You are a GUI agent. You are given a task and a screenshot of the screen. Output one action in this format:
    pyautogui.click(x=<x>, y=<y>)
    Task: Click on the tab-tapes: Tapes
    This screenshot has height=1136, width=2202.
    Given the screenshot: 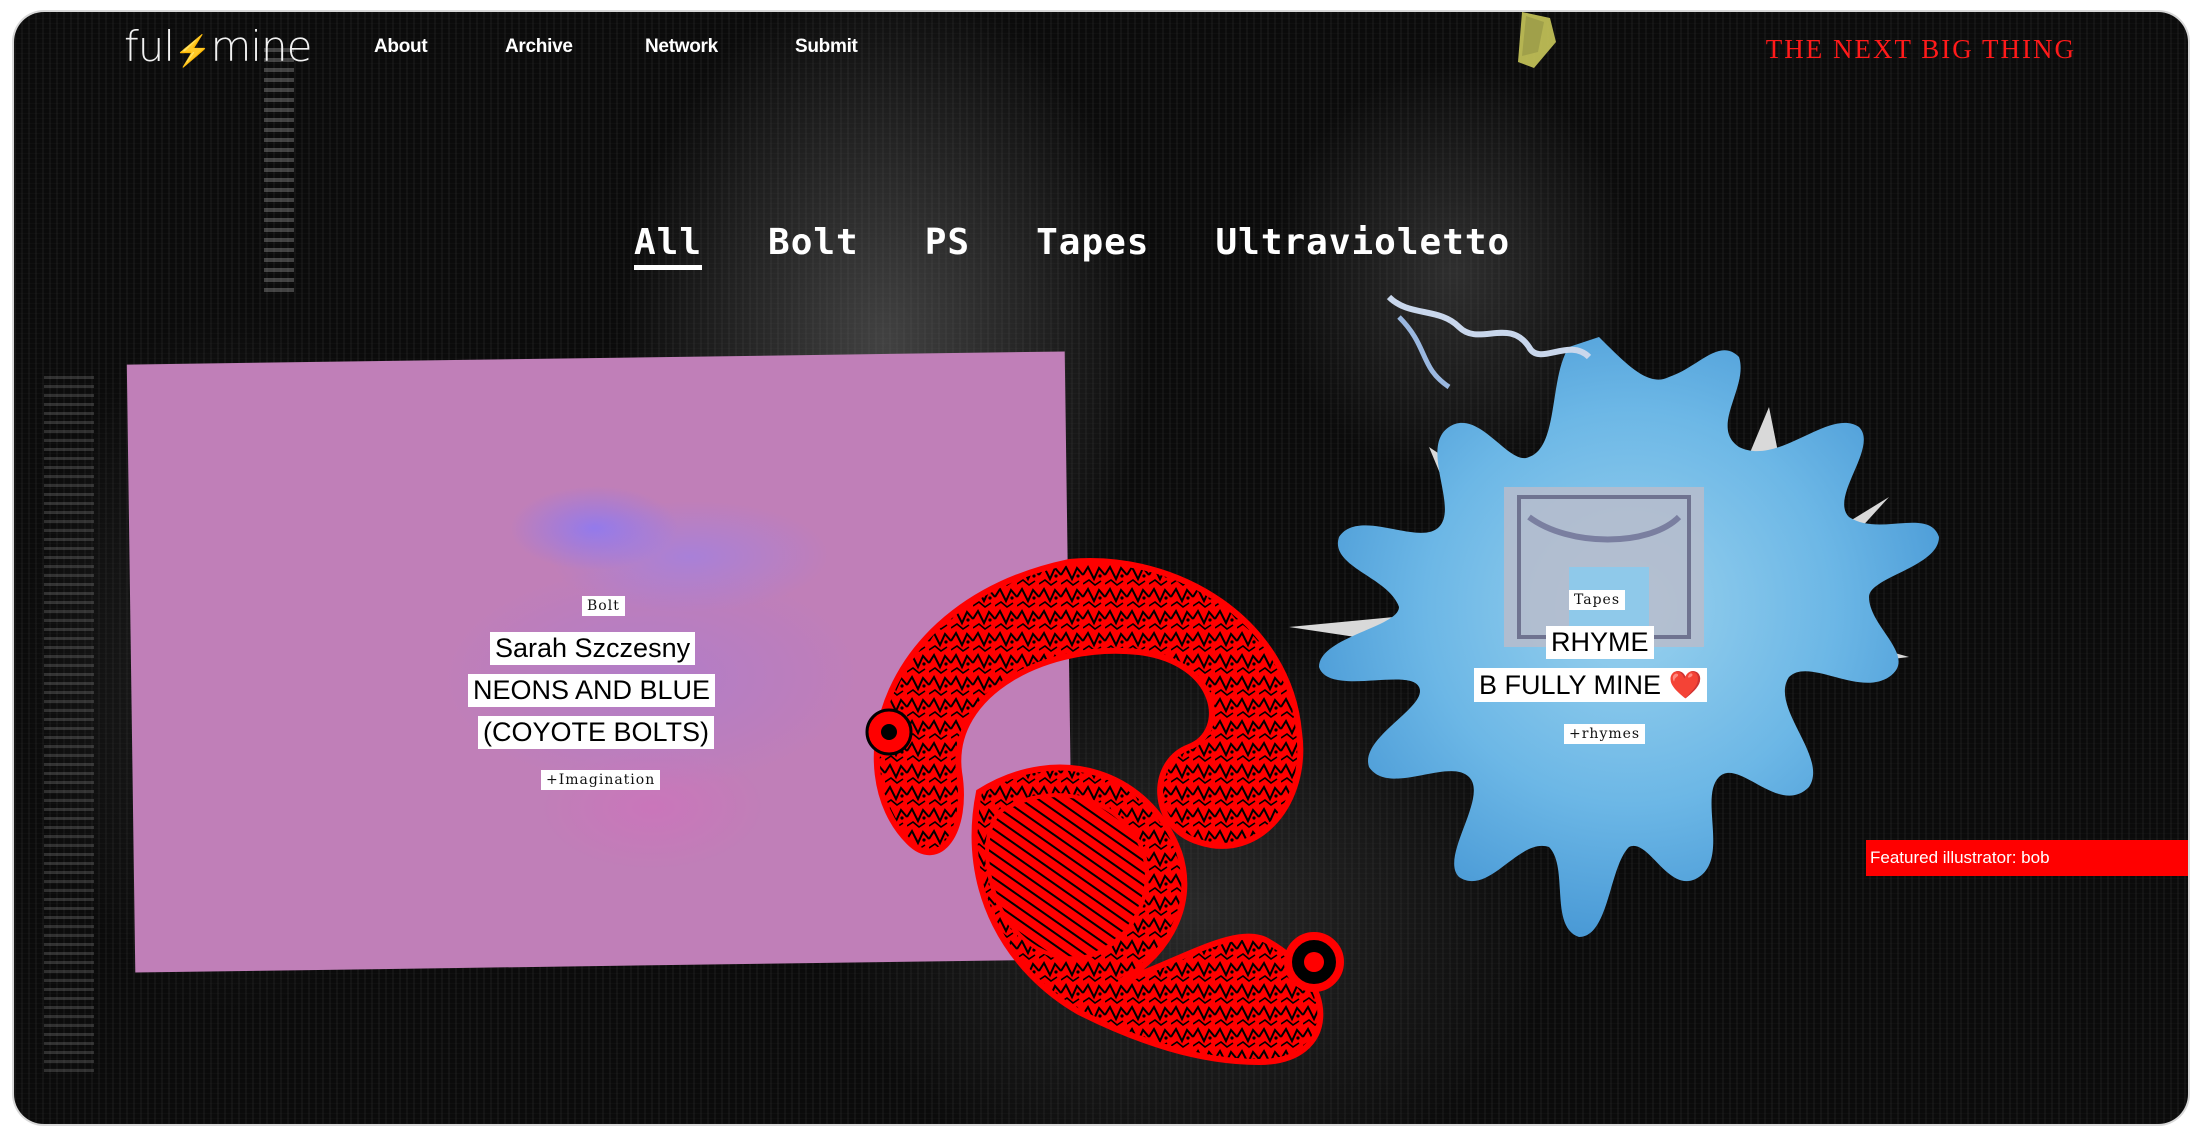 What is the action you would take?
    pyautogui.click(x=1092, y=246)
    